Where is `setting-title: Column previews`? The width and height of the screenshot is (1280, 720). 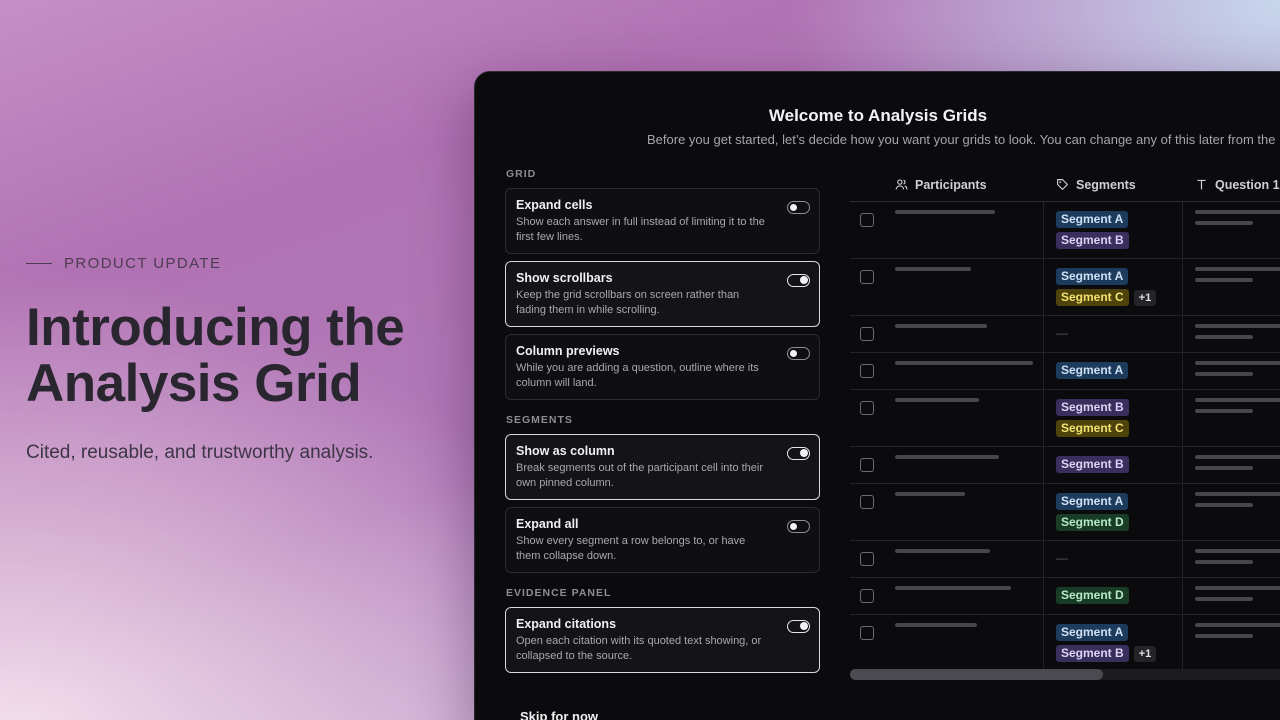
setting-title: Column previews is located at coordinates (568, 351).